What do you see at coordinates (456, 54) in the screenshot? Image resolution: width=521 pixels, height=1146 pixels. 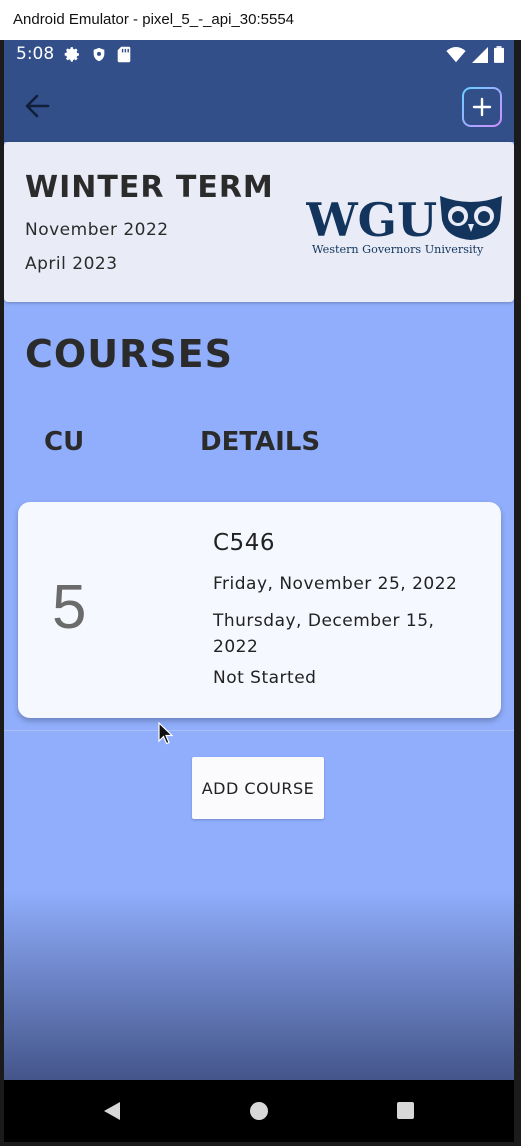 I see `wifi-icon` at bounding box center [456, 54].